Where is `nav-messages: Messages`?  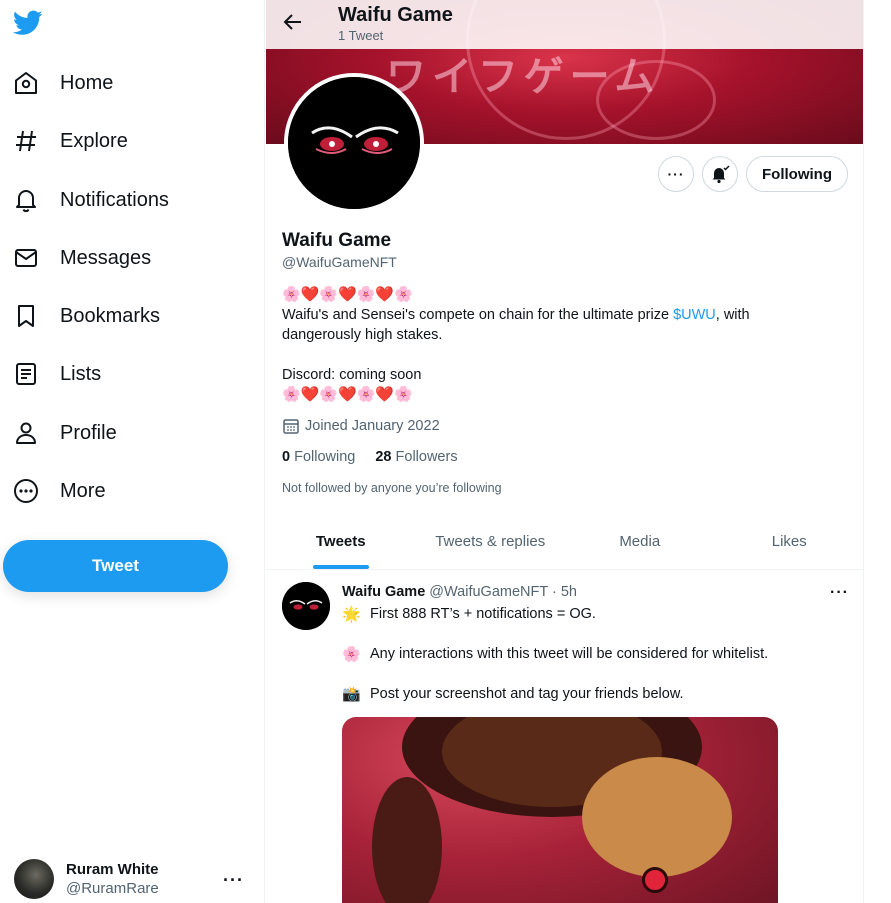
nav-messages: Messages is located at coordinates (81, 258).